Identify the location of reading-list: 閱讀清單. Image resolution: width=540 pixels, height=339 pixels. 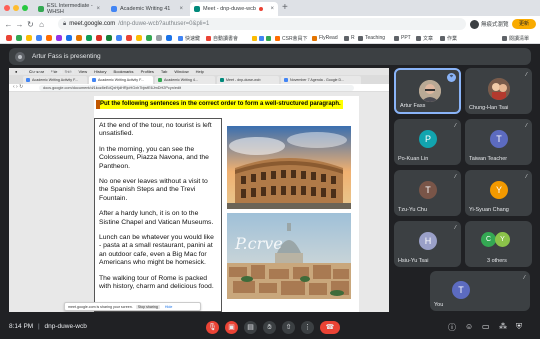
(515, 38).